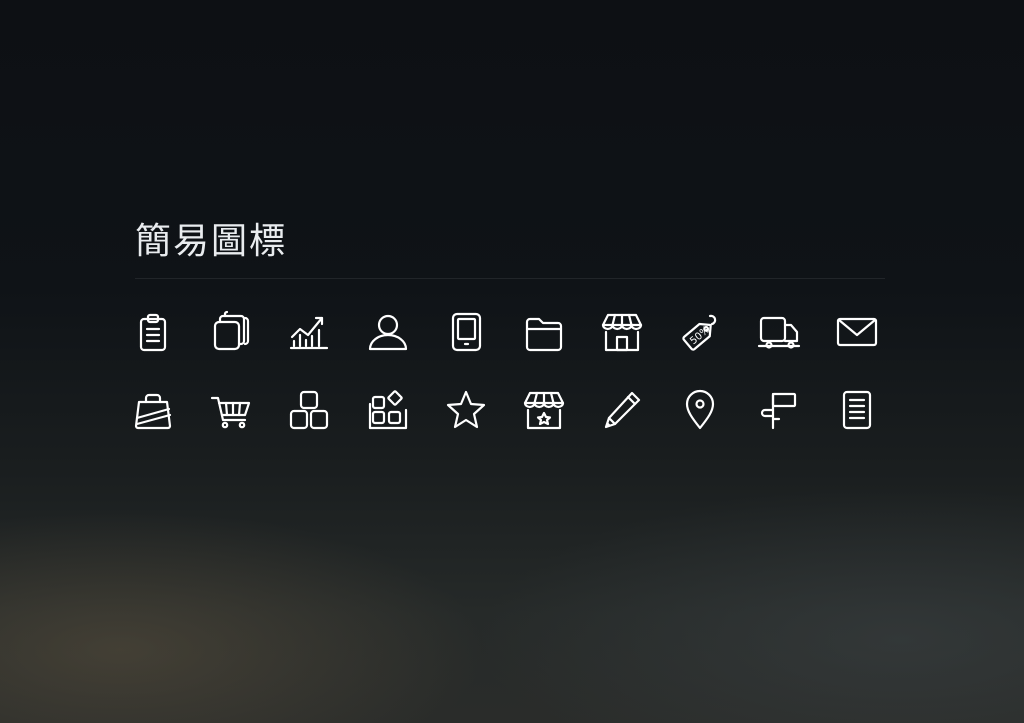  What do you see at coordinates (779, 410) in the screenshot?
I see `signpost-icon` at bounding box center [779, 410].